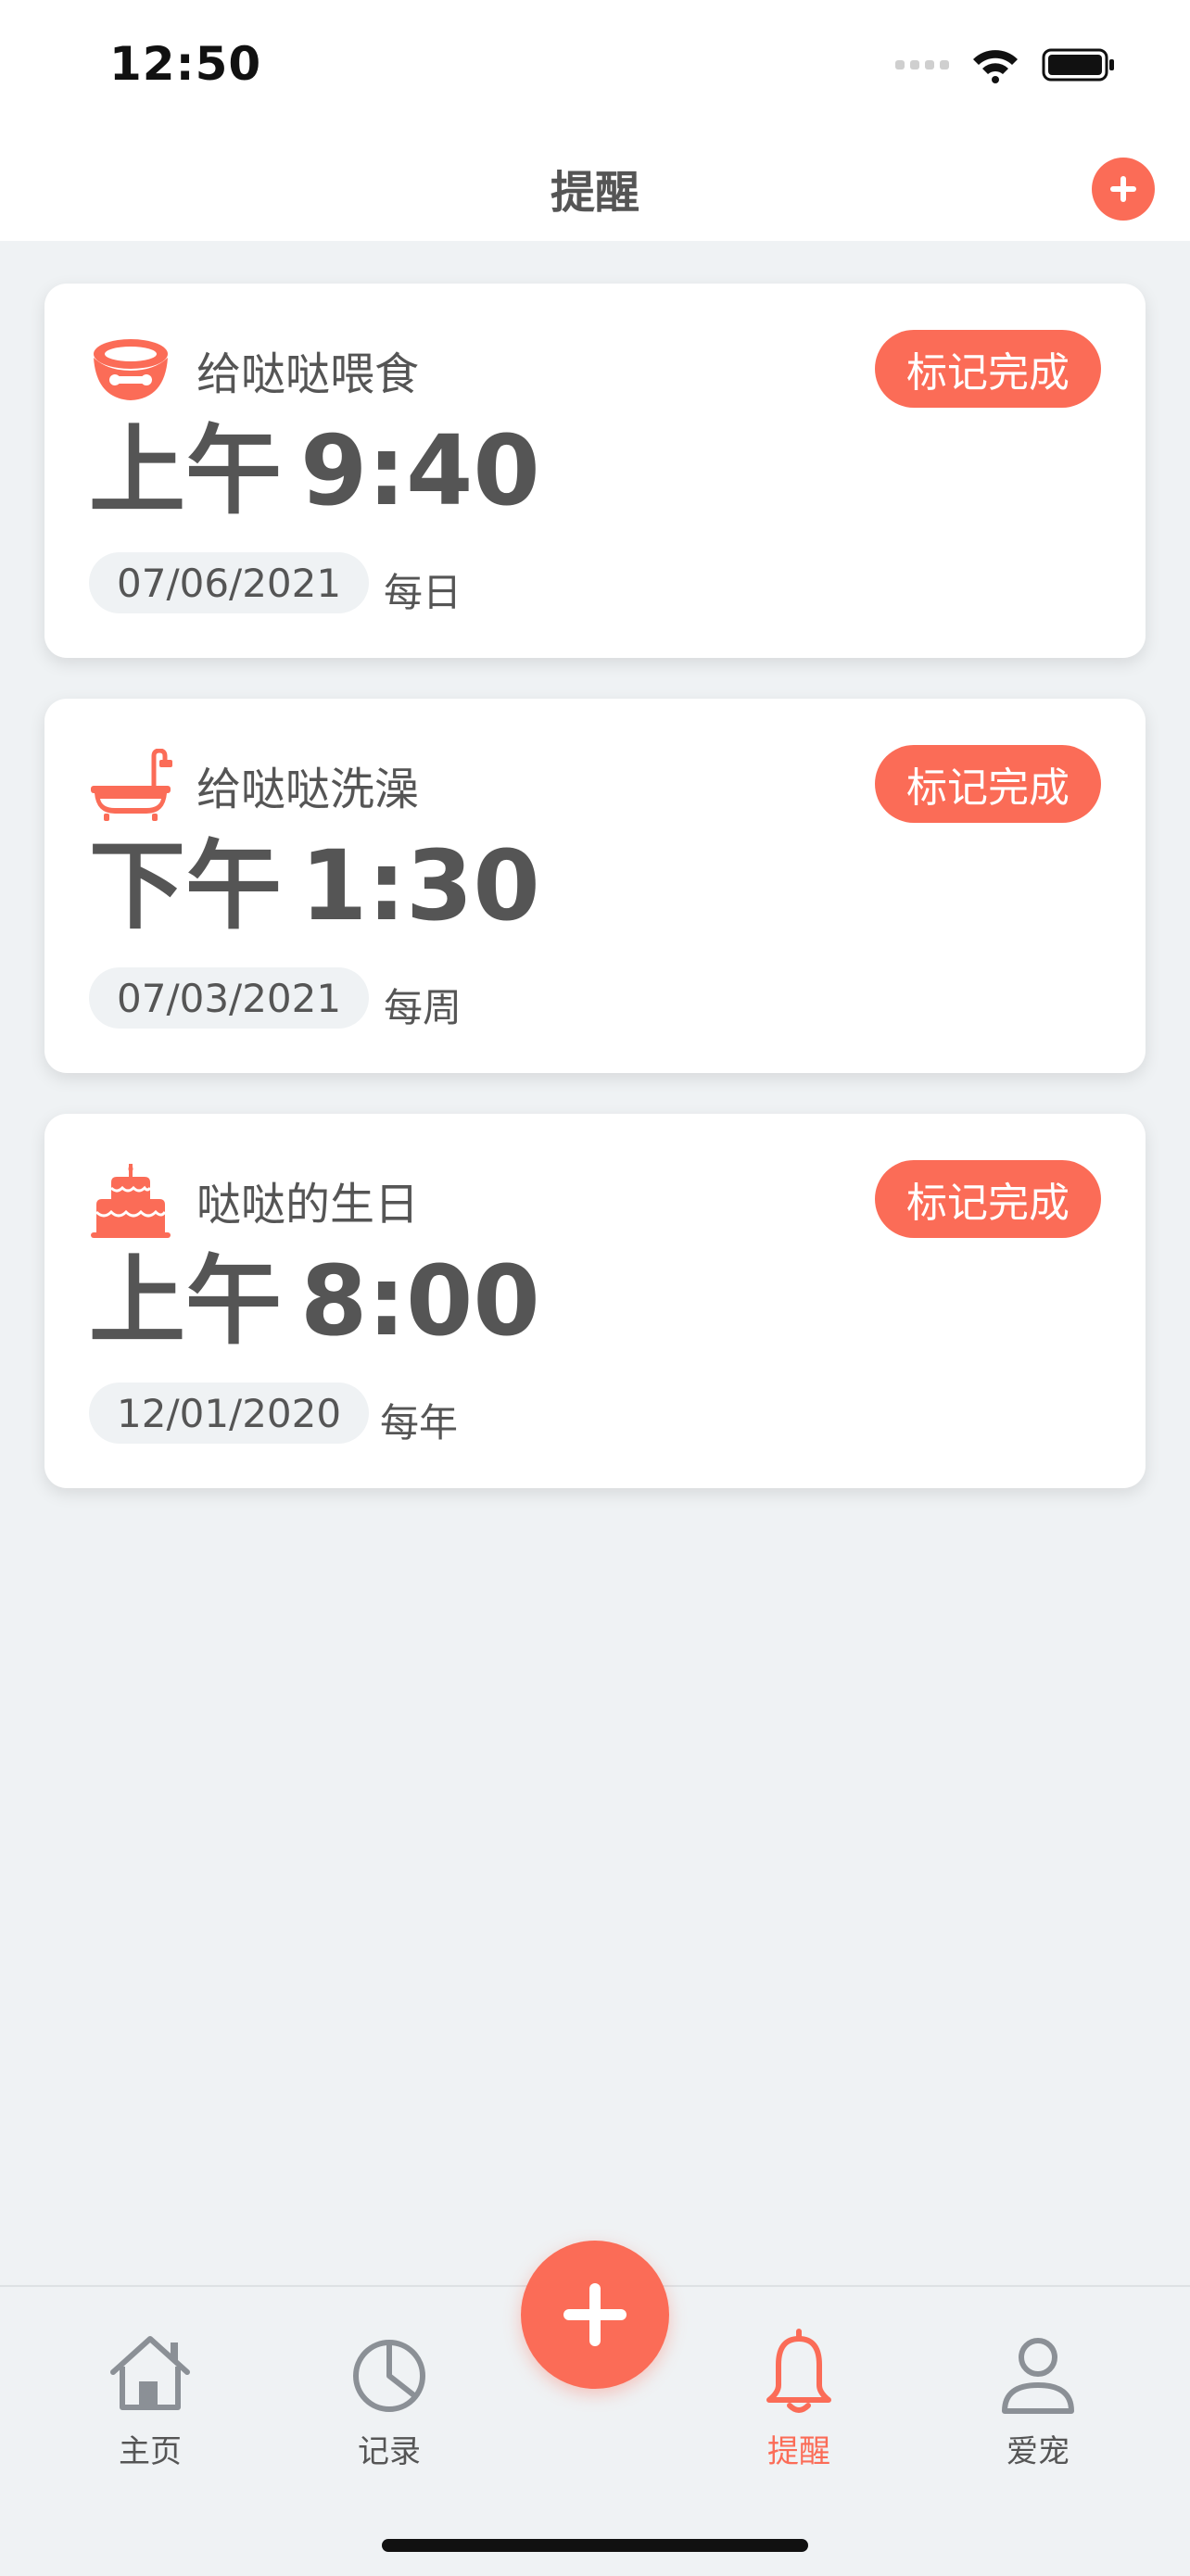 The height and width of the screenshot is (2576, 1190). Describe the element at coordinates (420, 886) in the screenshot. I see `reminder-clock: 1:30` at that location.